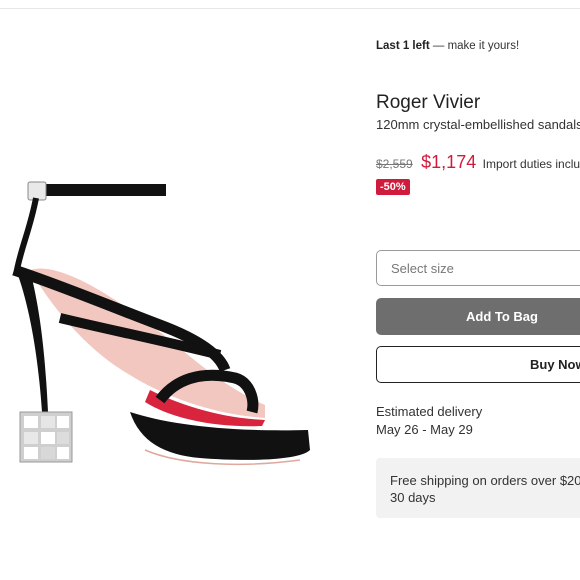 The width and height of the screenshot is (580, 580). Describe the element at coordinates (485, 480) in the screenshot. I see `shipping-line-1: Free shipping on orders over $20` at that location.